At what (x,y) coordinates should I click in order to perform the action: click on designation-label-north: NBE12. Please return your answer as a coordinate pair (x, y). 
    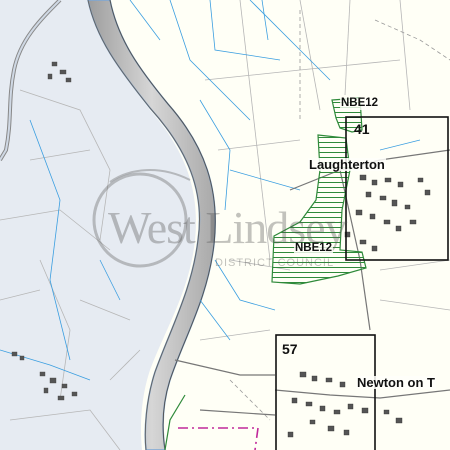
    Looking at the image, I should click on (360, 103).